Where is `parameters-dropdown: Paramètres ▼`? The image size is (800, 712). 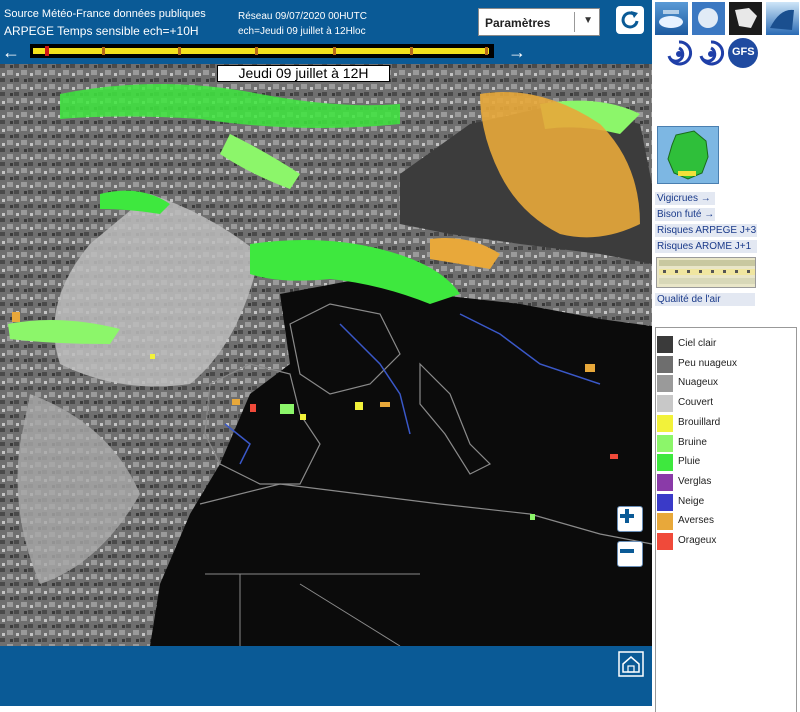
parameters-dropdown: Paramètres ▼ is located at coordinates (539, 22).